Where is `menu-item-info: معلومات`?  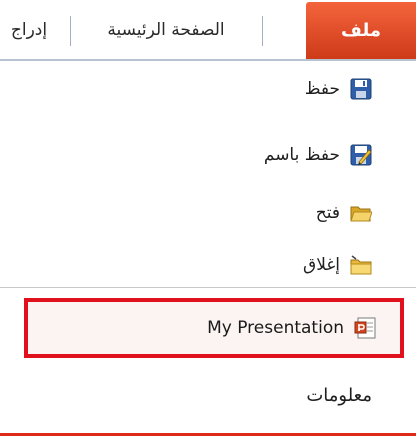 menu-item-info: معلومات is located at coordinates (208, 395).